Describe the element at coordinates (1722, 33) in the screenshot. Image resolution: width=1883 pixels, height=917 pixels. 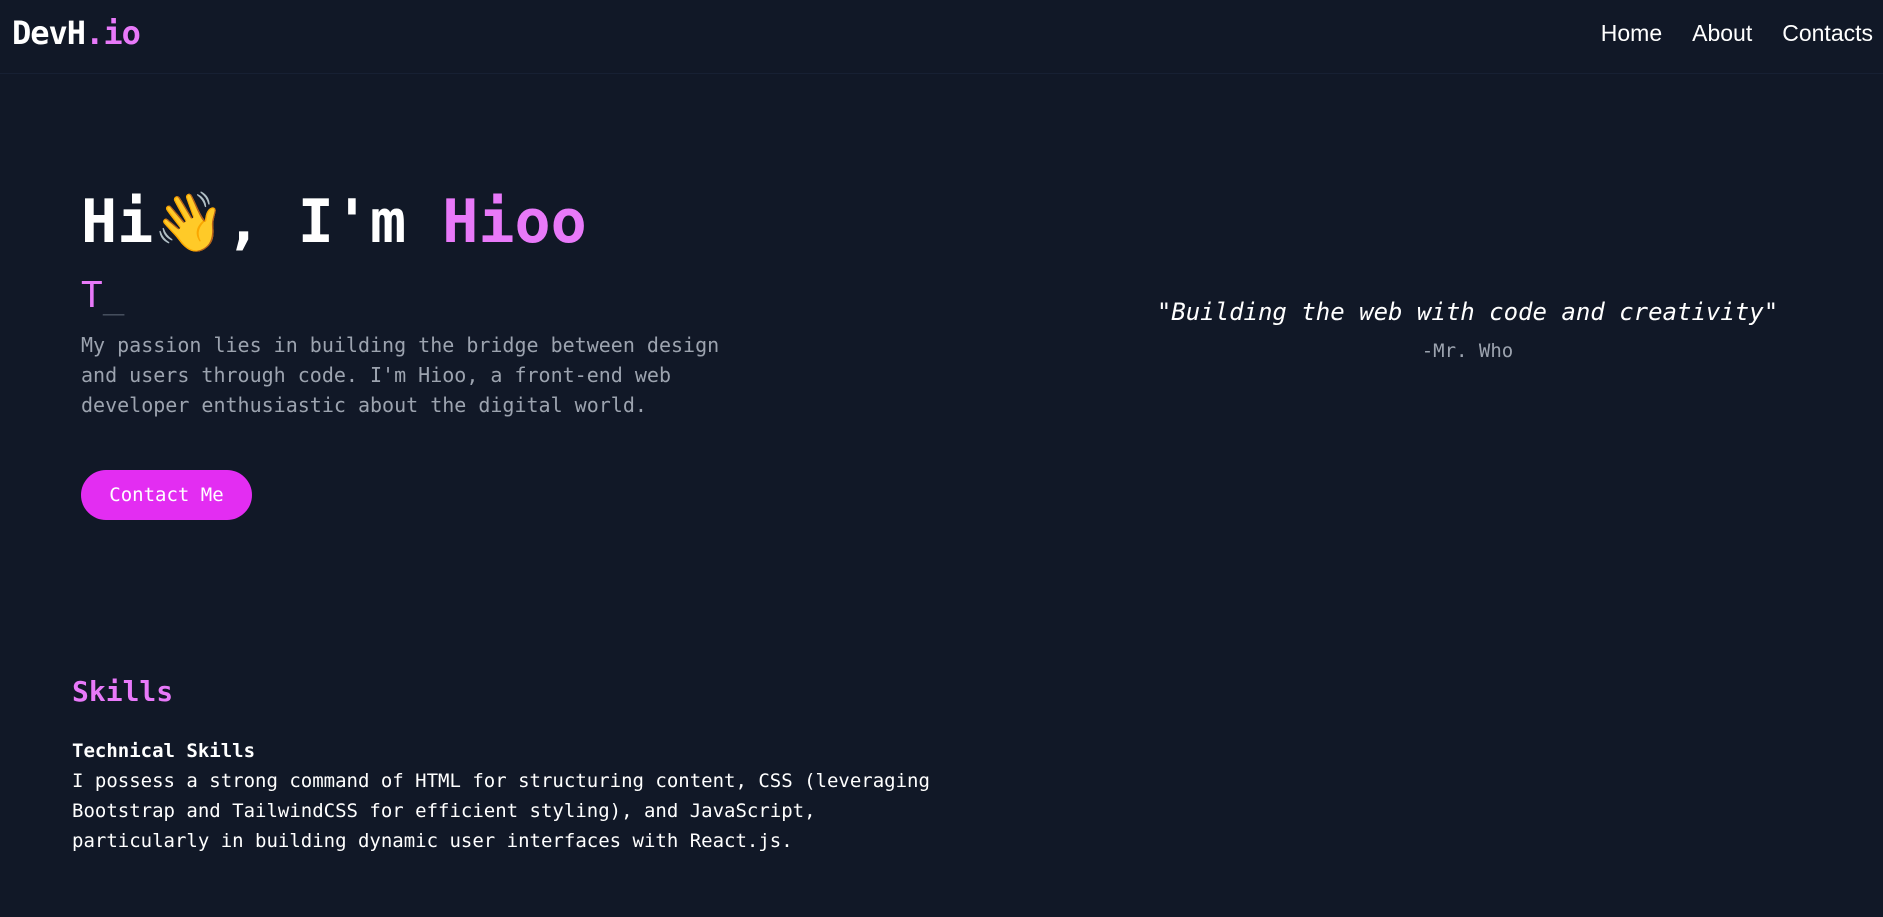
I see `nav-about-link: About` at that location.